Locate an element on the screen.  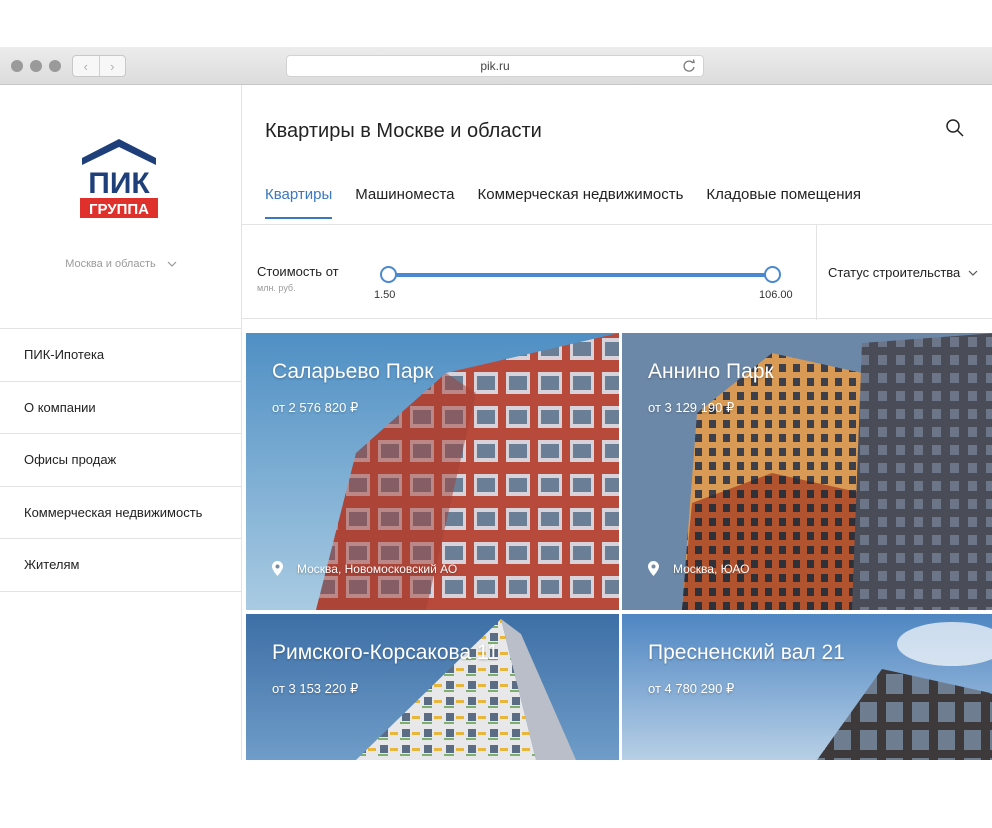
sidebar-item-commercial: Коммерческая недвижимость is located at coordinates (121, 513).